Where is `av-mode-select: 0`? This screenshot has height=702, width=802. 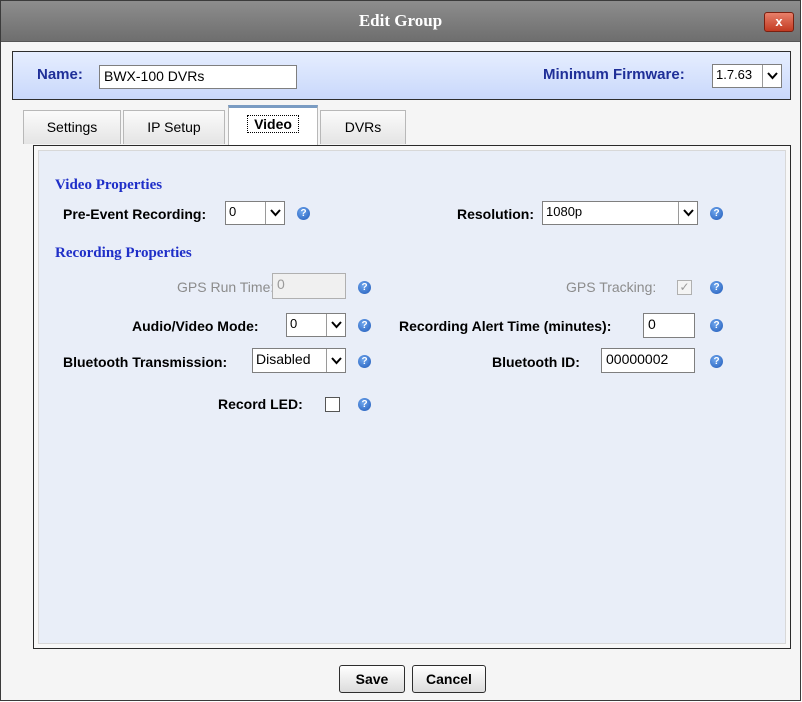
av-mode-select: 0 is located at coordinates (316, 325).